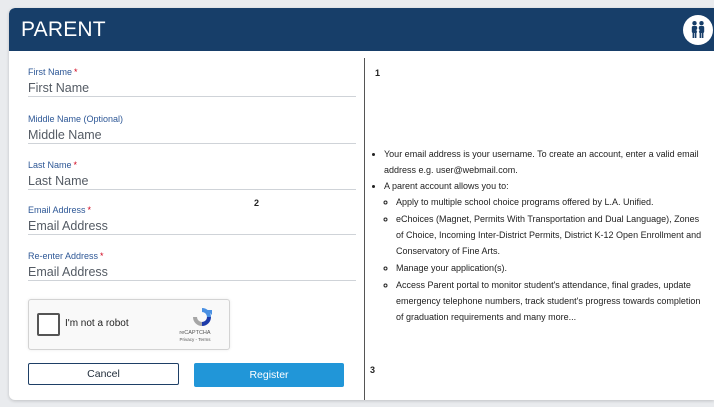 This screenshot has width=714, height=407. Describe the element at coordinates (76, 119) in the screenshot. I see `middle-name-label: Middle Name (Optional)` at that location.